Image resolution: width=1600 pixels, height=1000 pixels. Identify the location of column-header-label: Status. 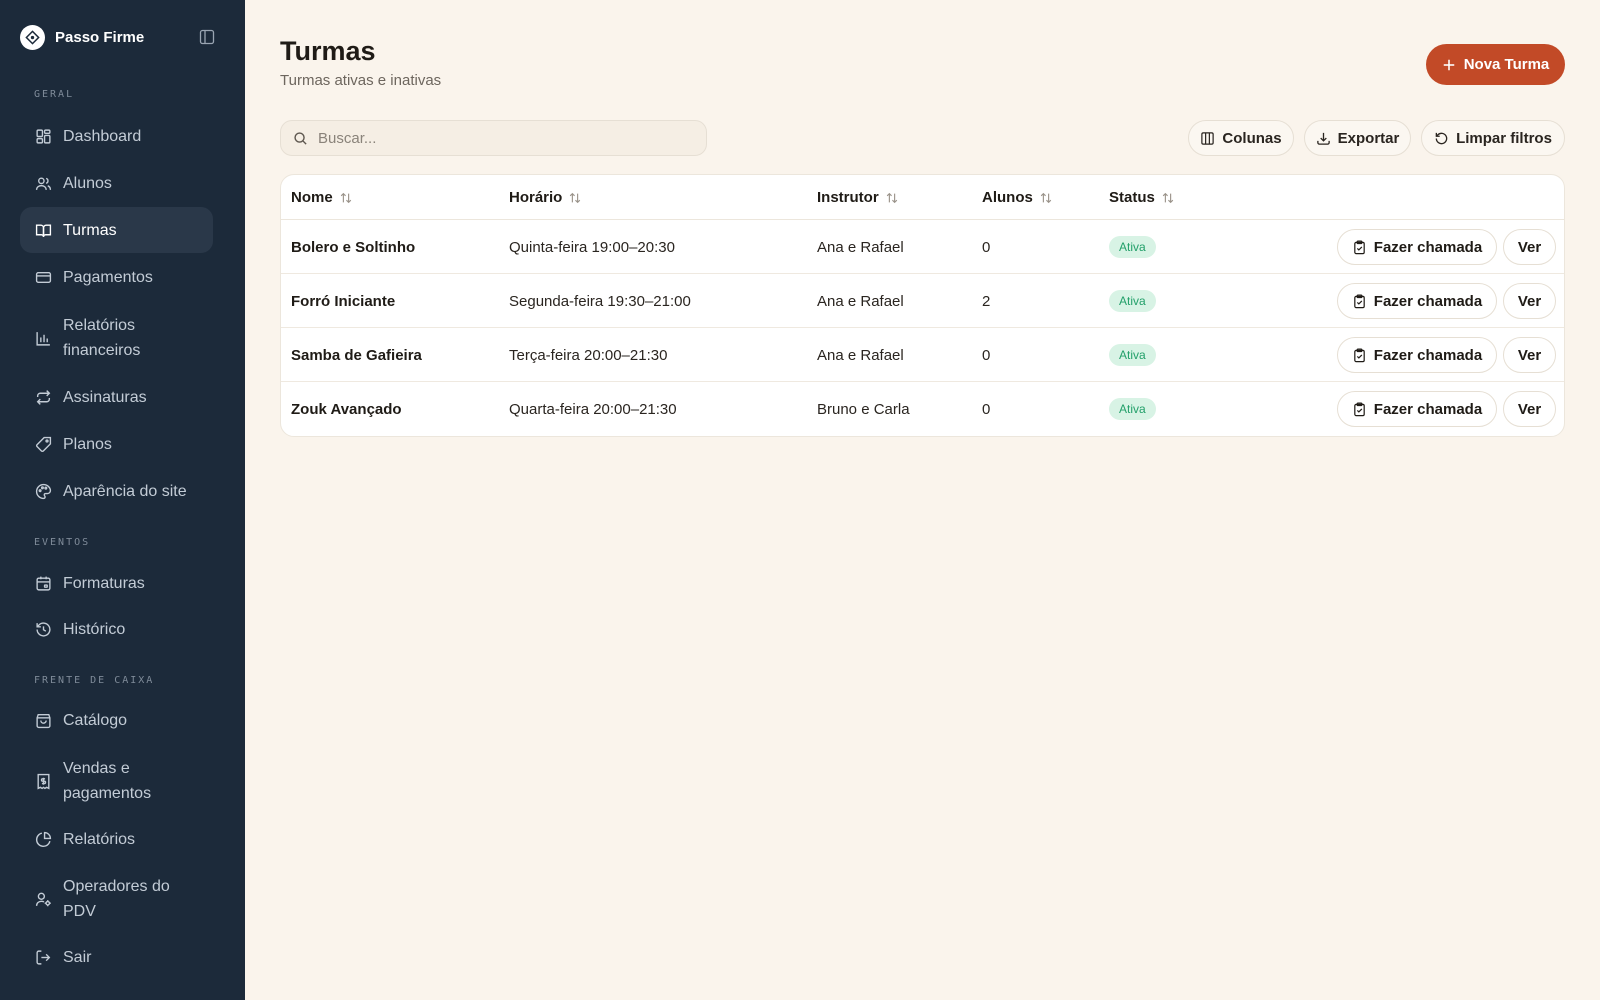
(1132, 197).